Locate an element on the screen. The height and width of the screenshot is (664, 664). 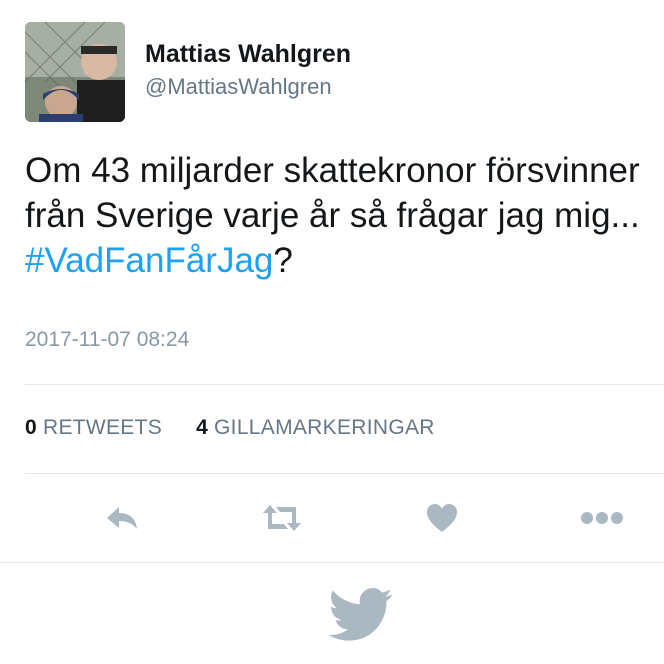
avatar is located at coordinates (75, 72).